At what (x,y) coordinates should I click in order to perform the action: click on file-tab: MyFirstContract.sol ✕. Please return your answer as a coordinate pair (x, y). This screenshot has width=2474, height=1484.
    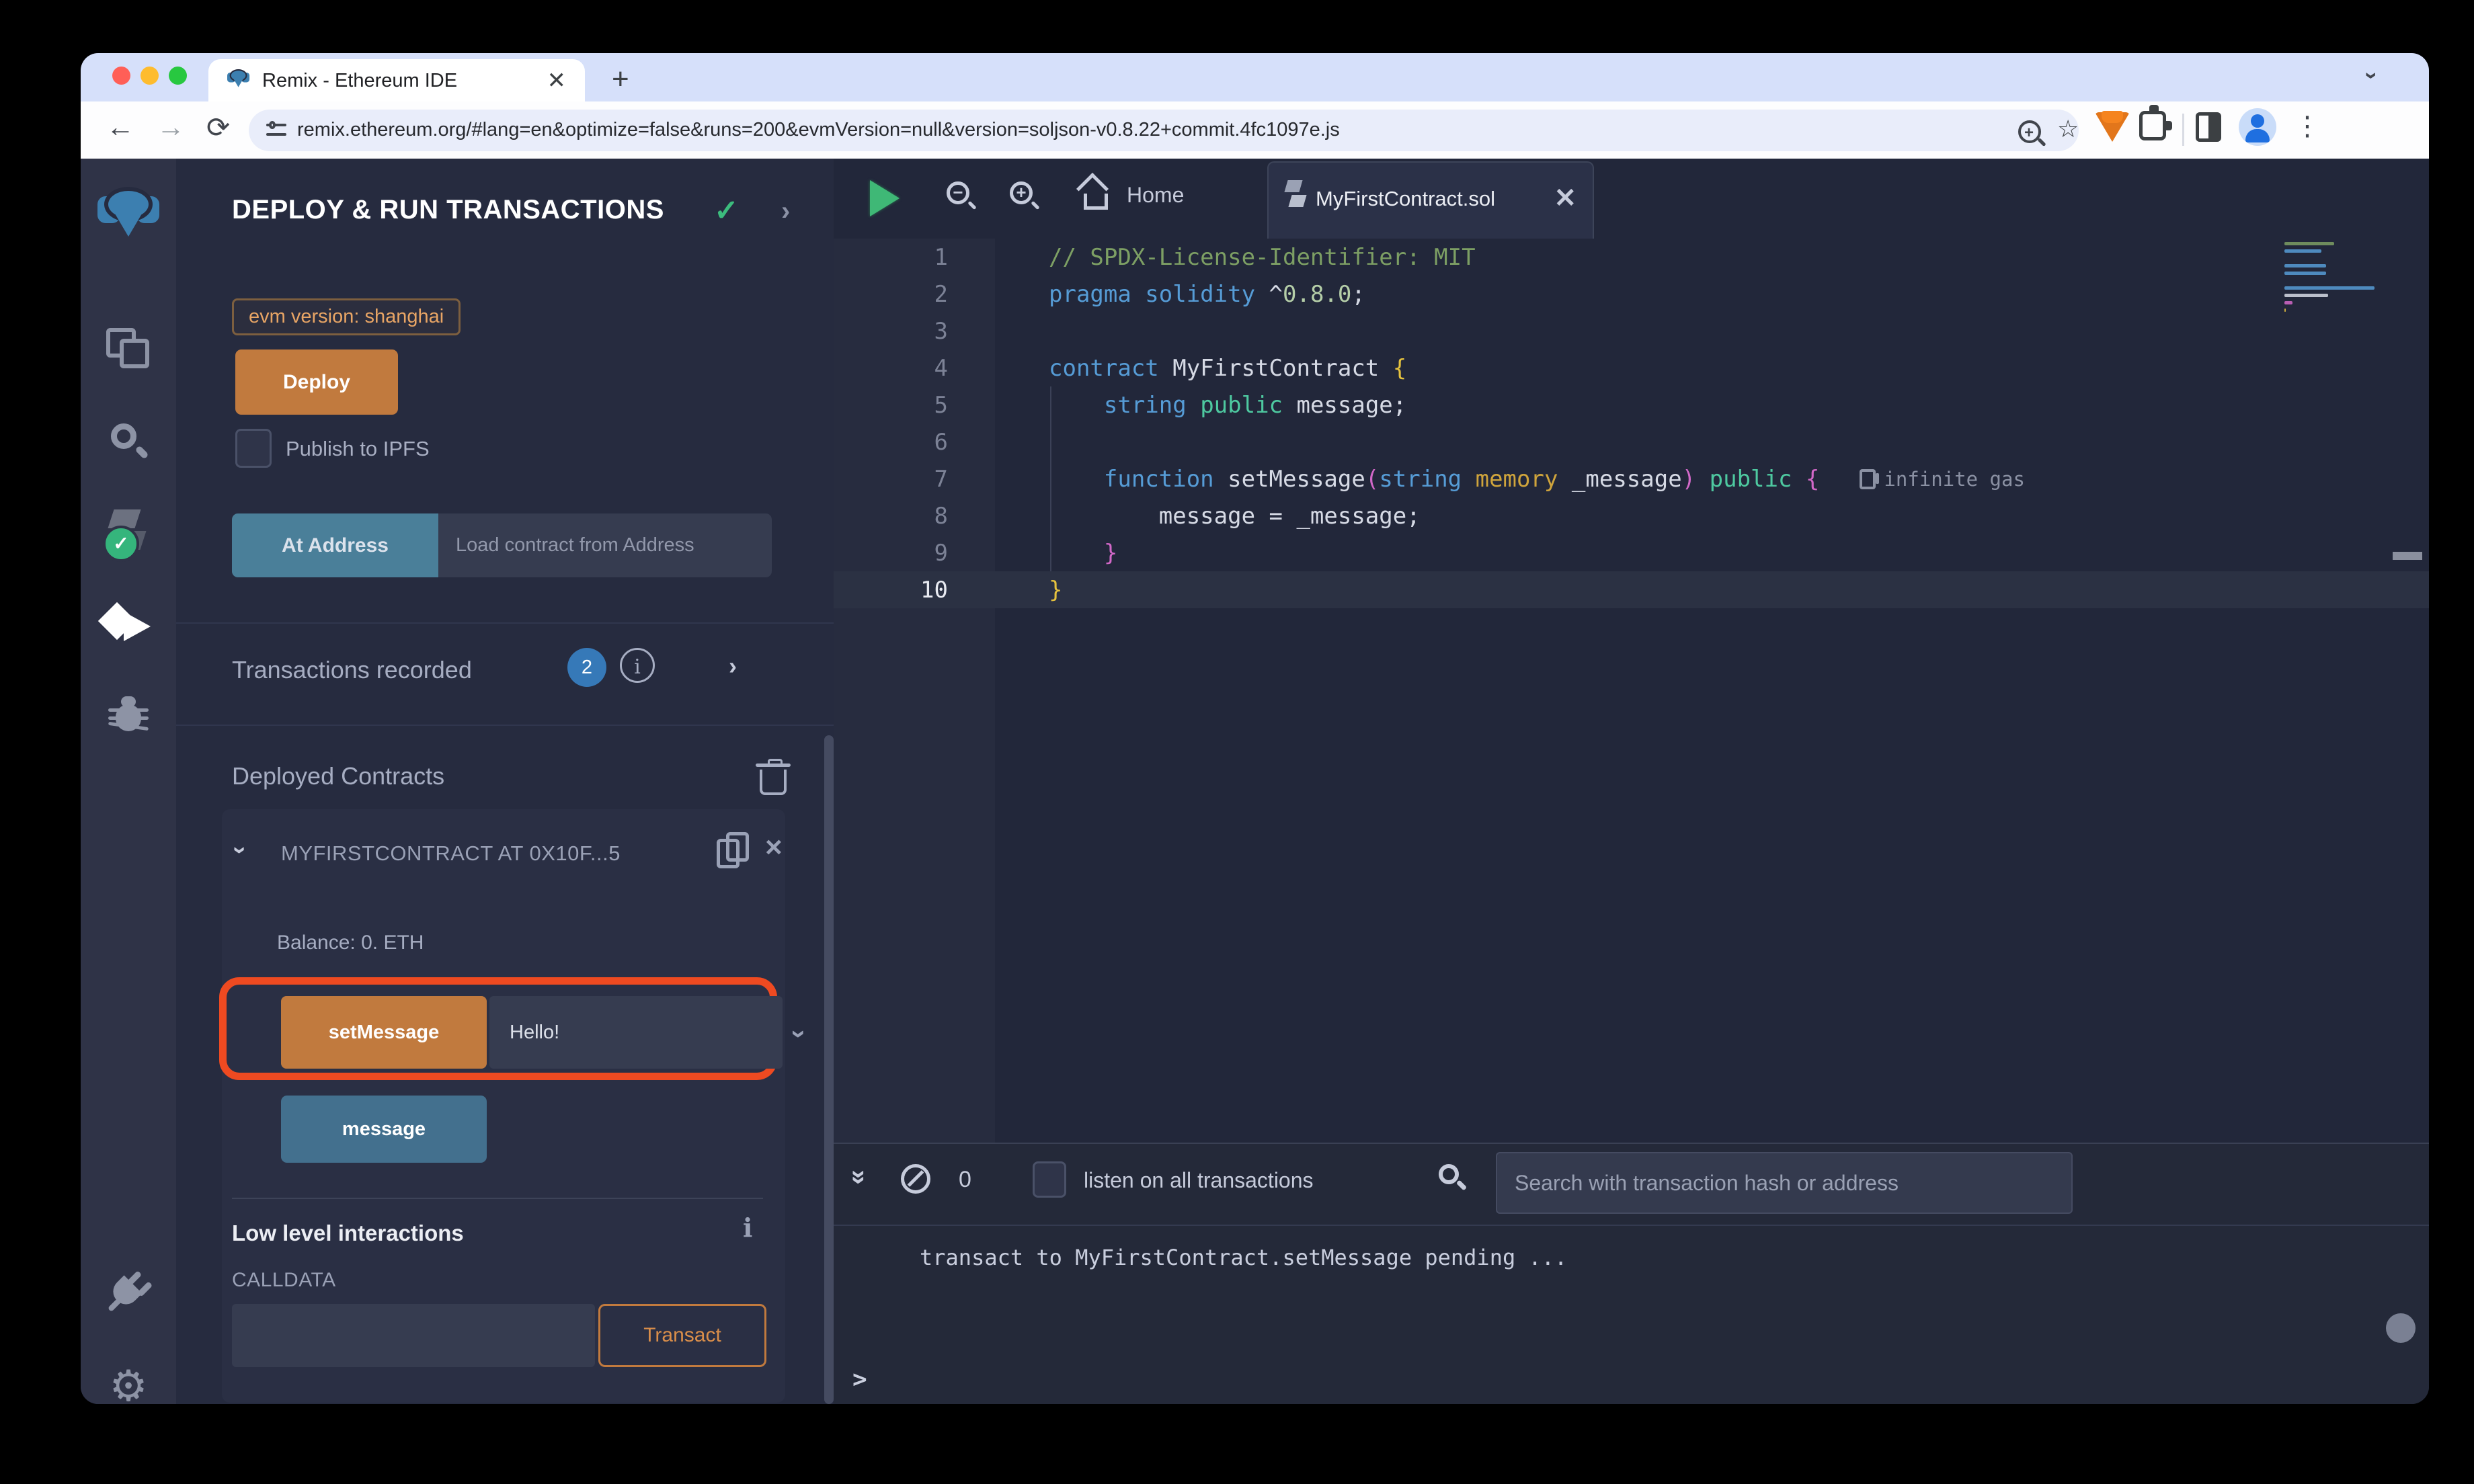
    Looking at the image, I should click on (1430, 200).